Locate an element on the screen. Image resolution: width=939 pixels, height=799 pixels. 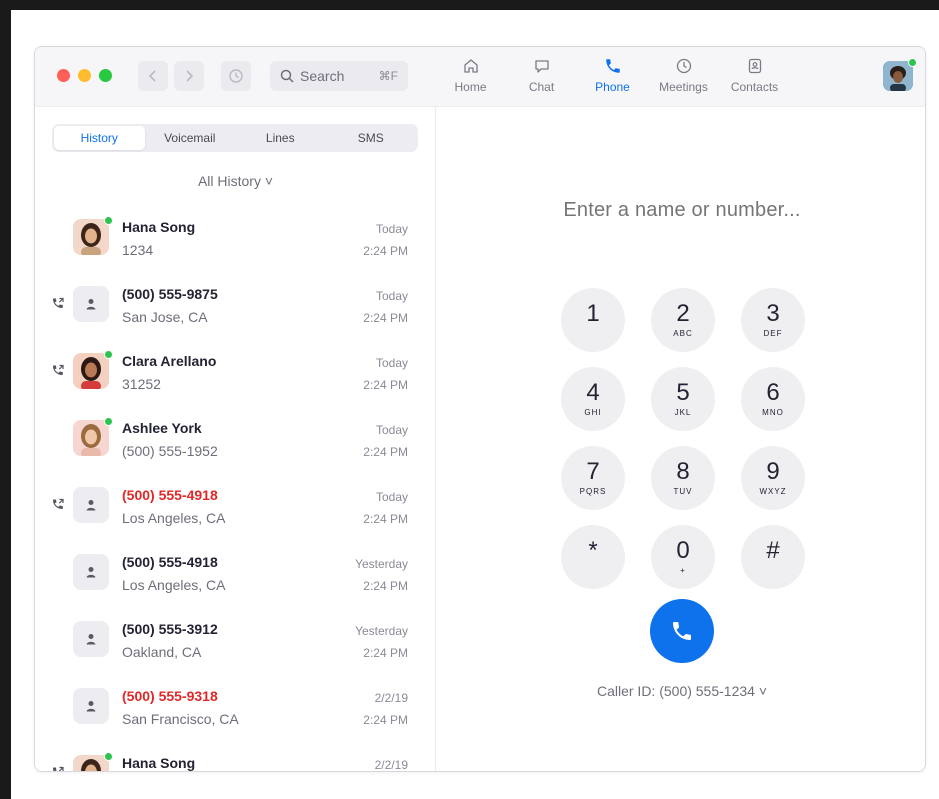
recent-history-button is located at coordinates (236, 76).